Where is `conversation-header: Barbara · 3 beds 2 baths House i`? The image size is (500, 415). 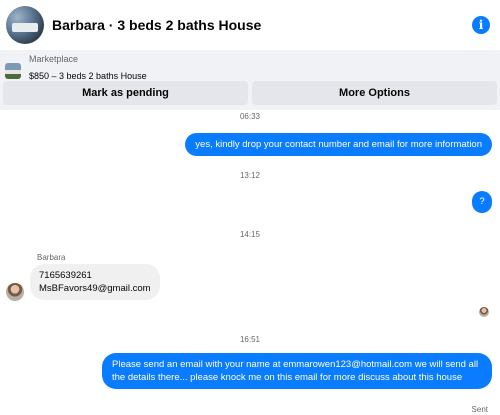 conversation-header: Barbara · 3 beds 2 baths House i is located at coordinates (250, 25).